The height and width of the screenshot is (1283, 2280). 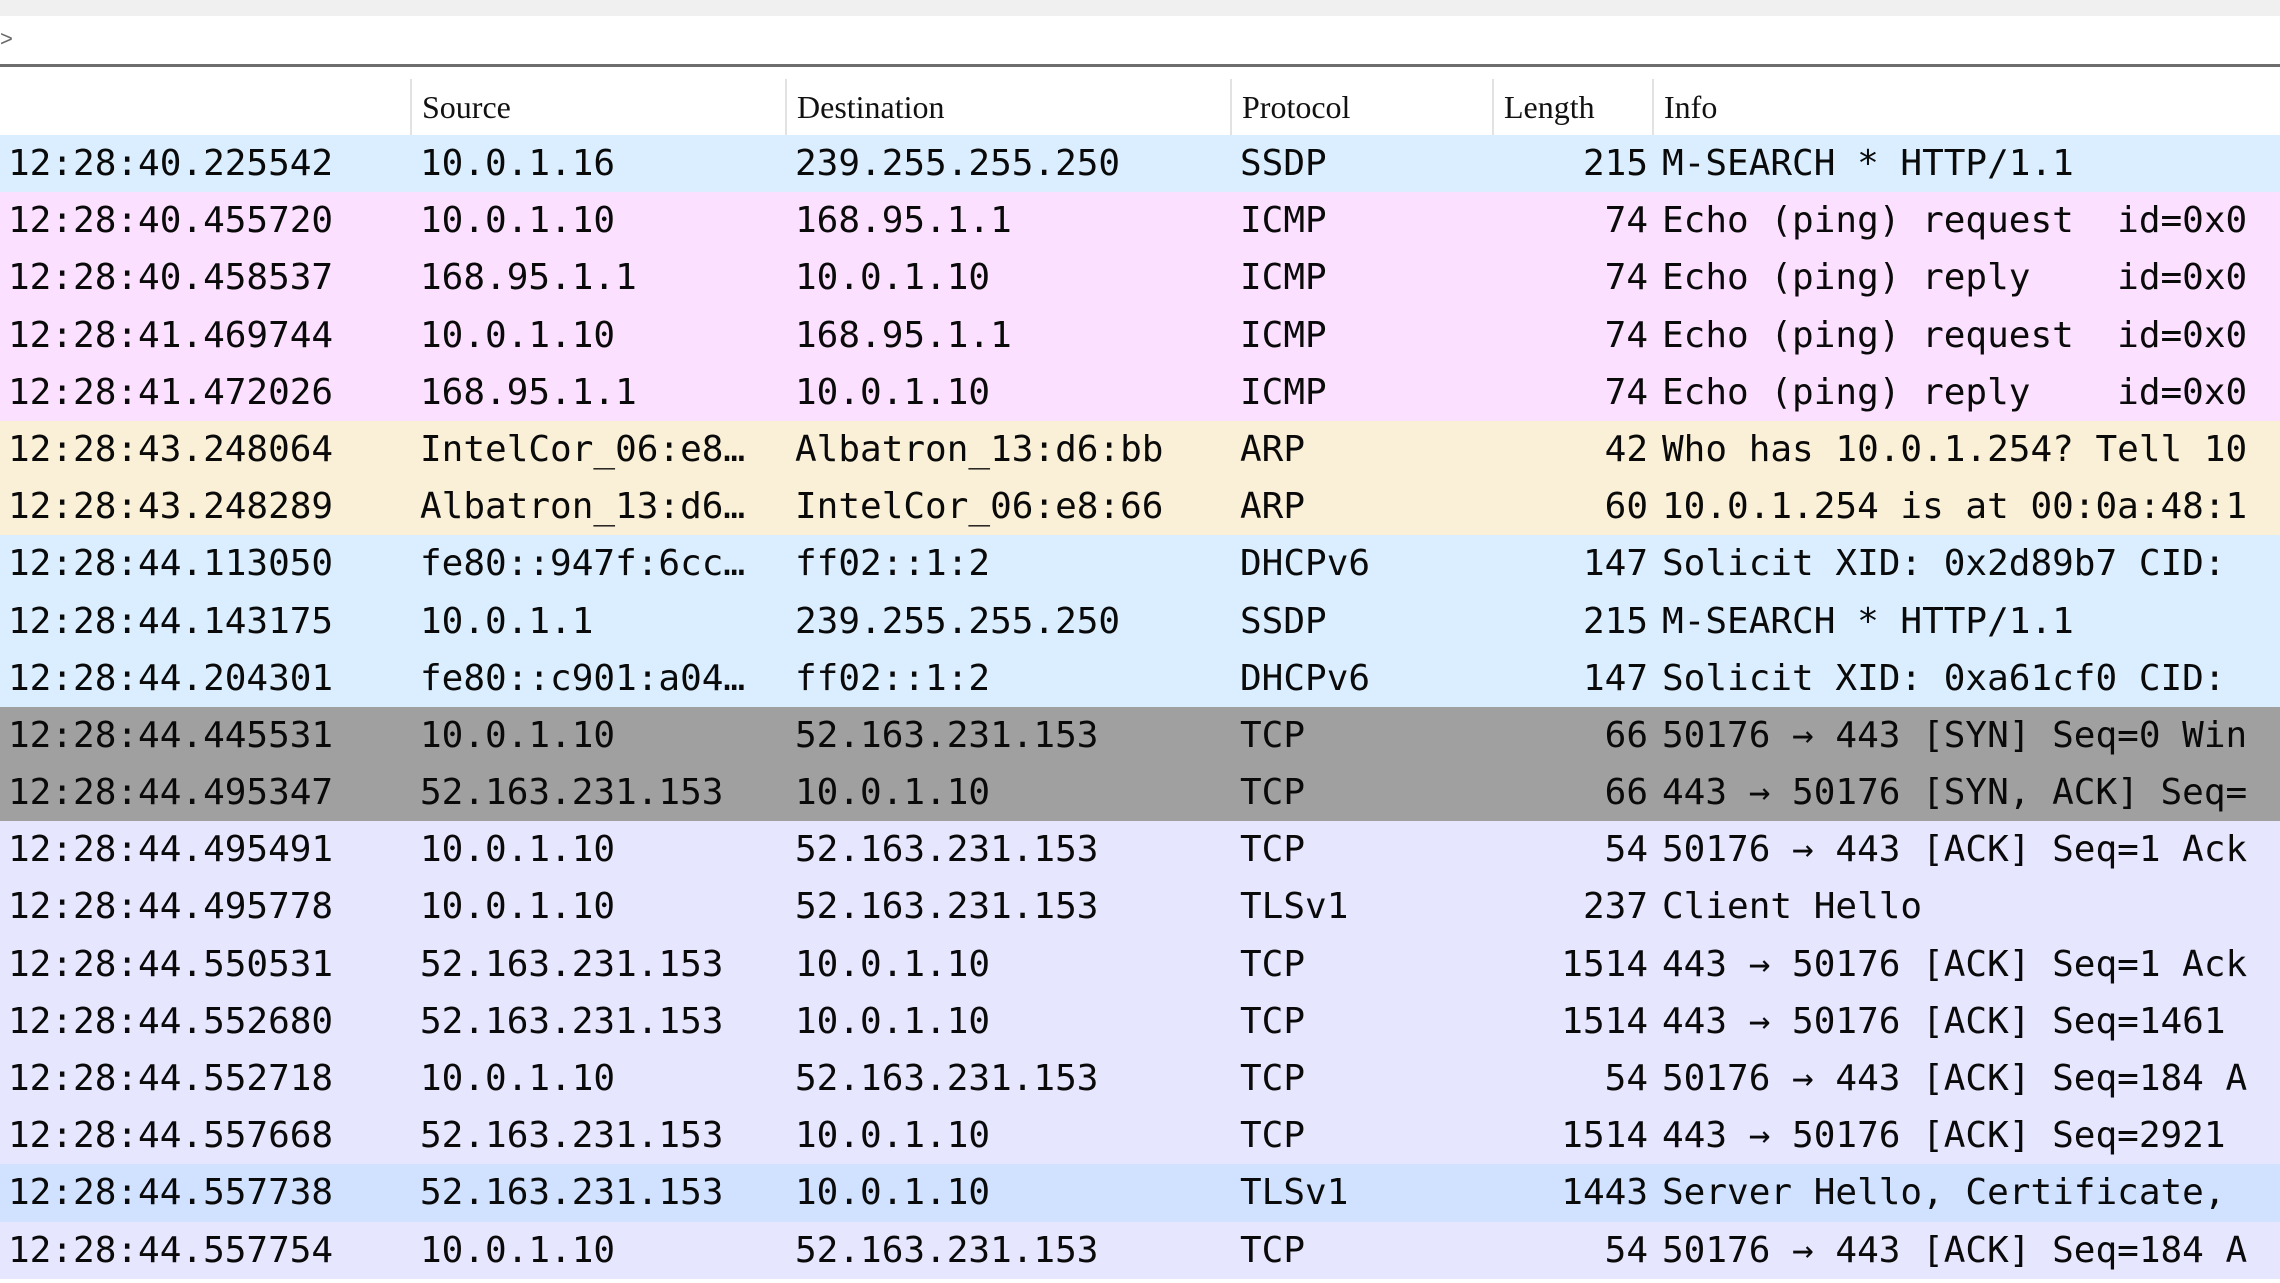 I want to click on packet-time: 12:28:44.550531, so click(x=171, y=964).